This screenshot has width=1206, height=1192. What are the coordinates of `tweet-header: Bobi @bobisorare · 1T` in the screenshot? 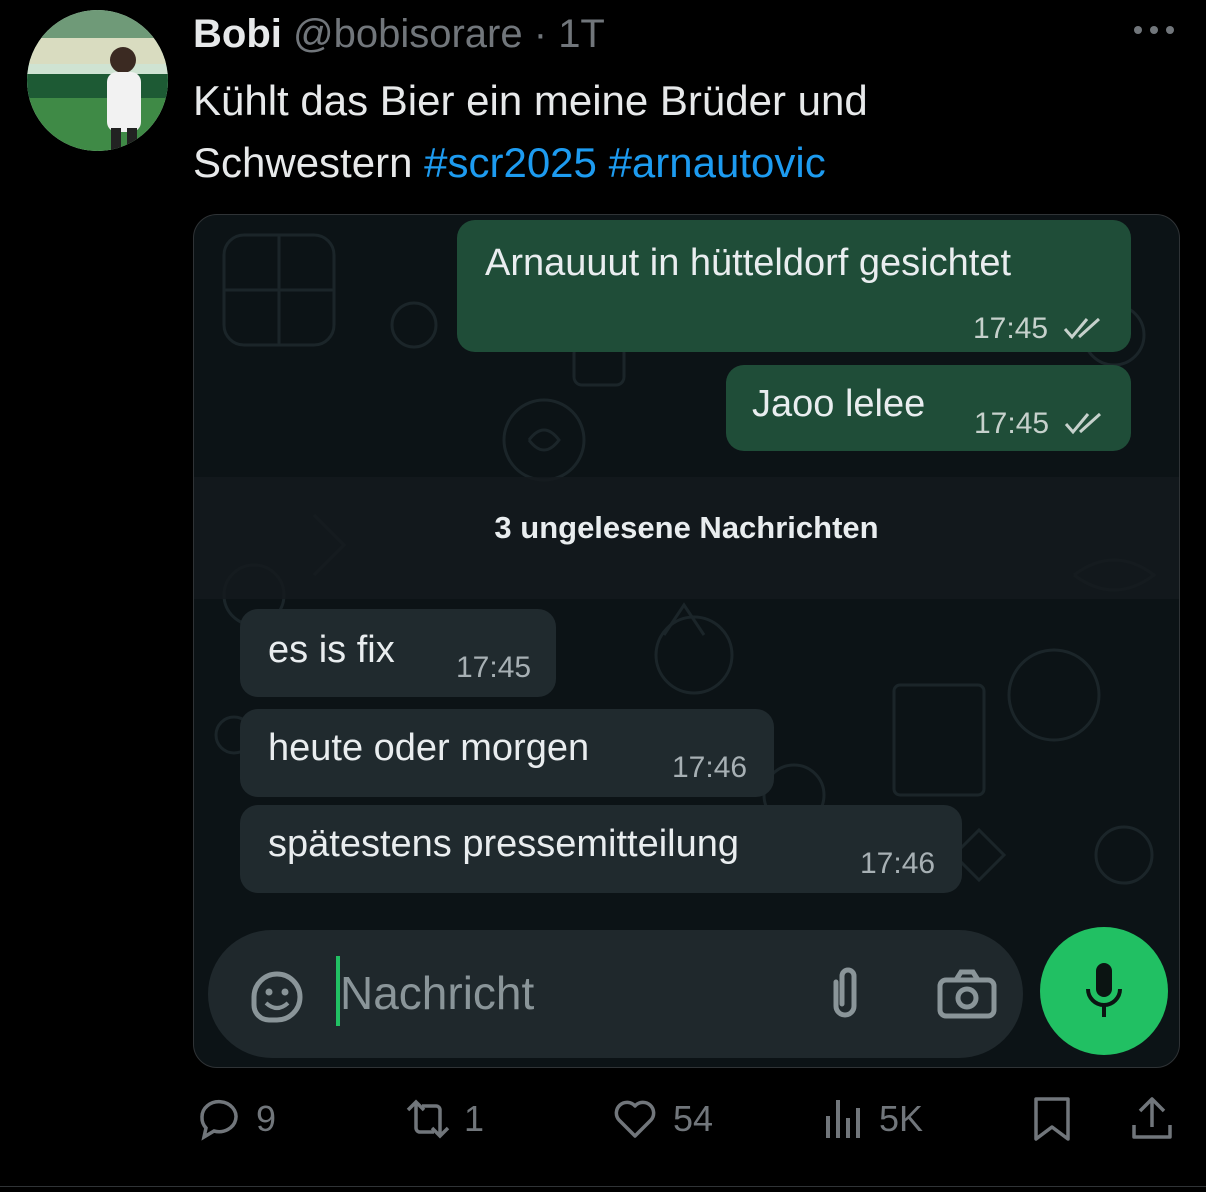 It's located at (399, 34).